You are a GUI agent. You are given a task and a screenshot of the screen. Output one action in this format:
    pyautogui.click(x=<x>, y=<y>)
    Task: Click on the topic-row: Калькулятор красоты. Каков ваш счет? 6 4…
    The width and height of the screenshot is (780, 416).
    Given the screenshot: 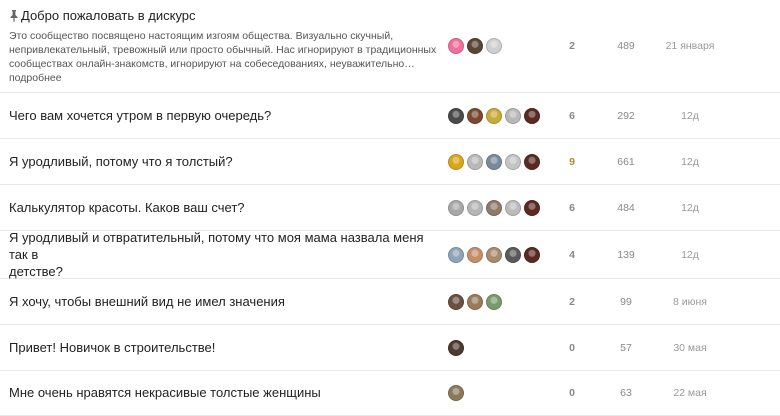 What is the action you would take?
    pyautogui.click(x=390, y=208)
    